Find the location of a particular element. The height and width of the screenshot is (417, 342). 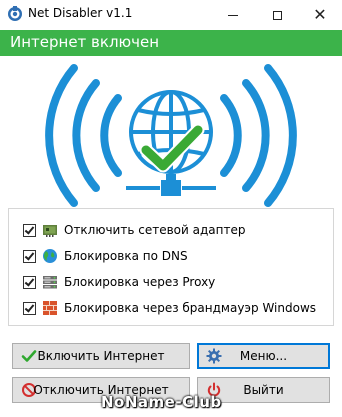

option-disable-adapter: Отключить сетевой адаптер is located at coordinates (134, 230).